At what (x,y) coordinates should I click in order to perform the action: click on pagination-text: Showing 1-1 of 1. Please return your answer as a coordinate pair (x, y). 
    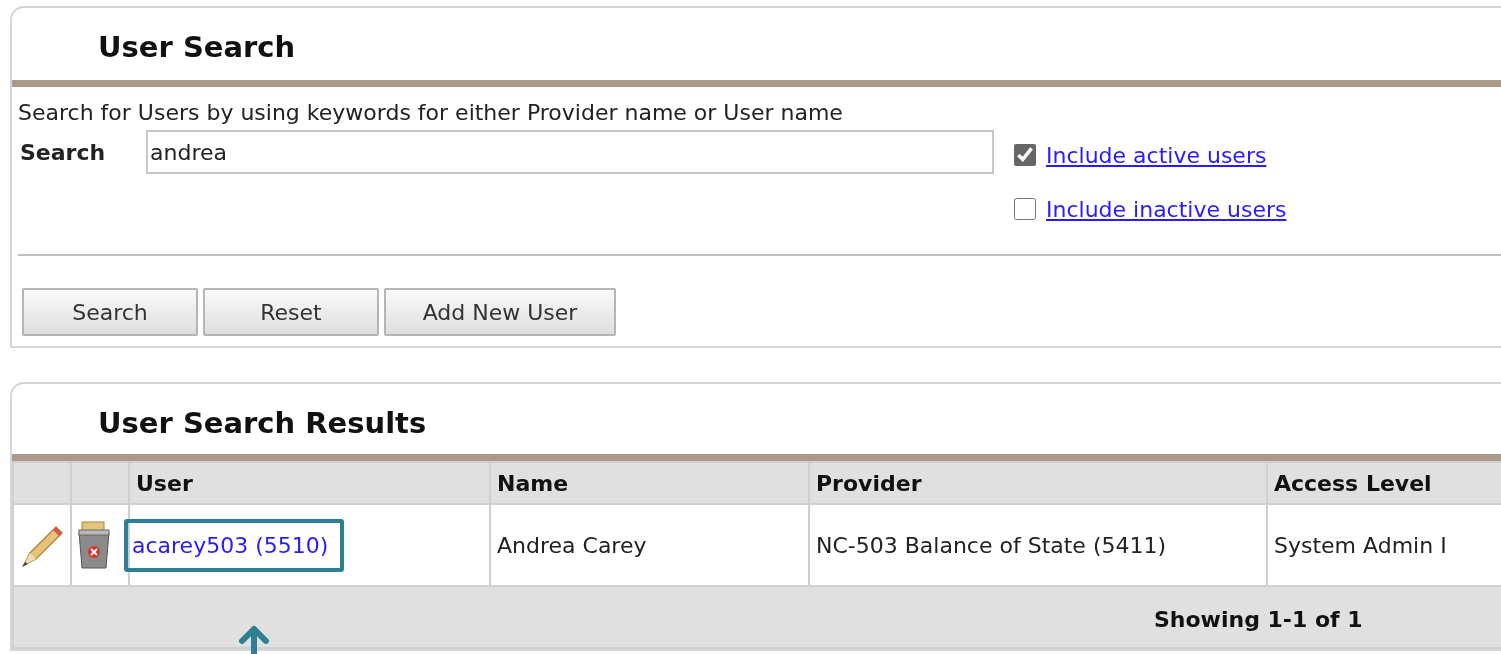
    Looking at the image, I should click on (1258, 620).